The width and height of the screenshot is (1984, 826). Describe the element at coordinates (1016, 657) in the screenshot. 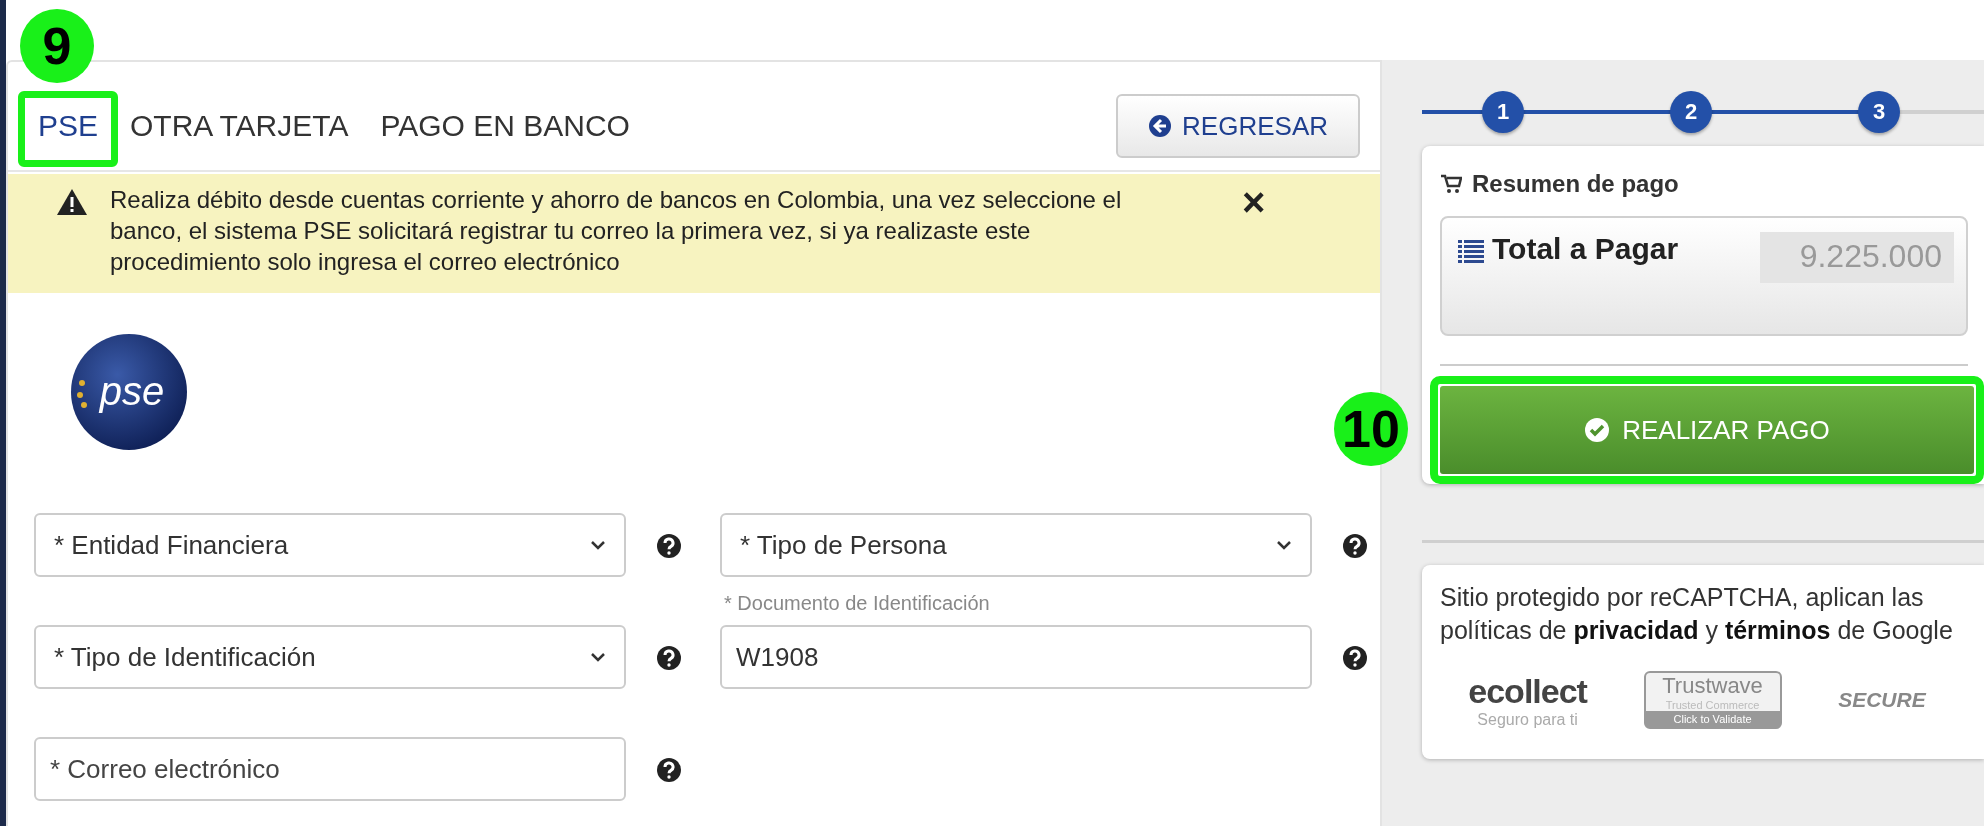

I see `input-field: W1908` at that location.